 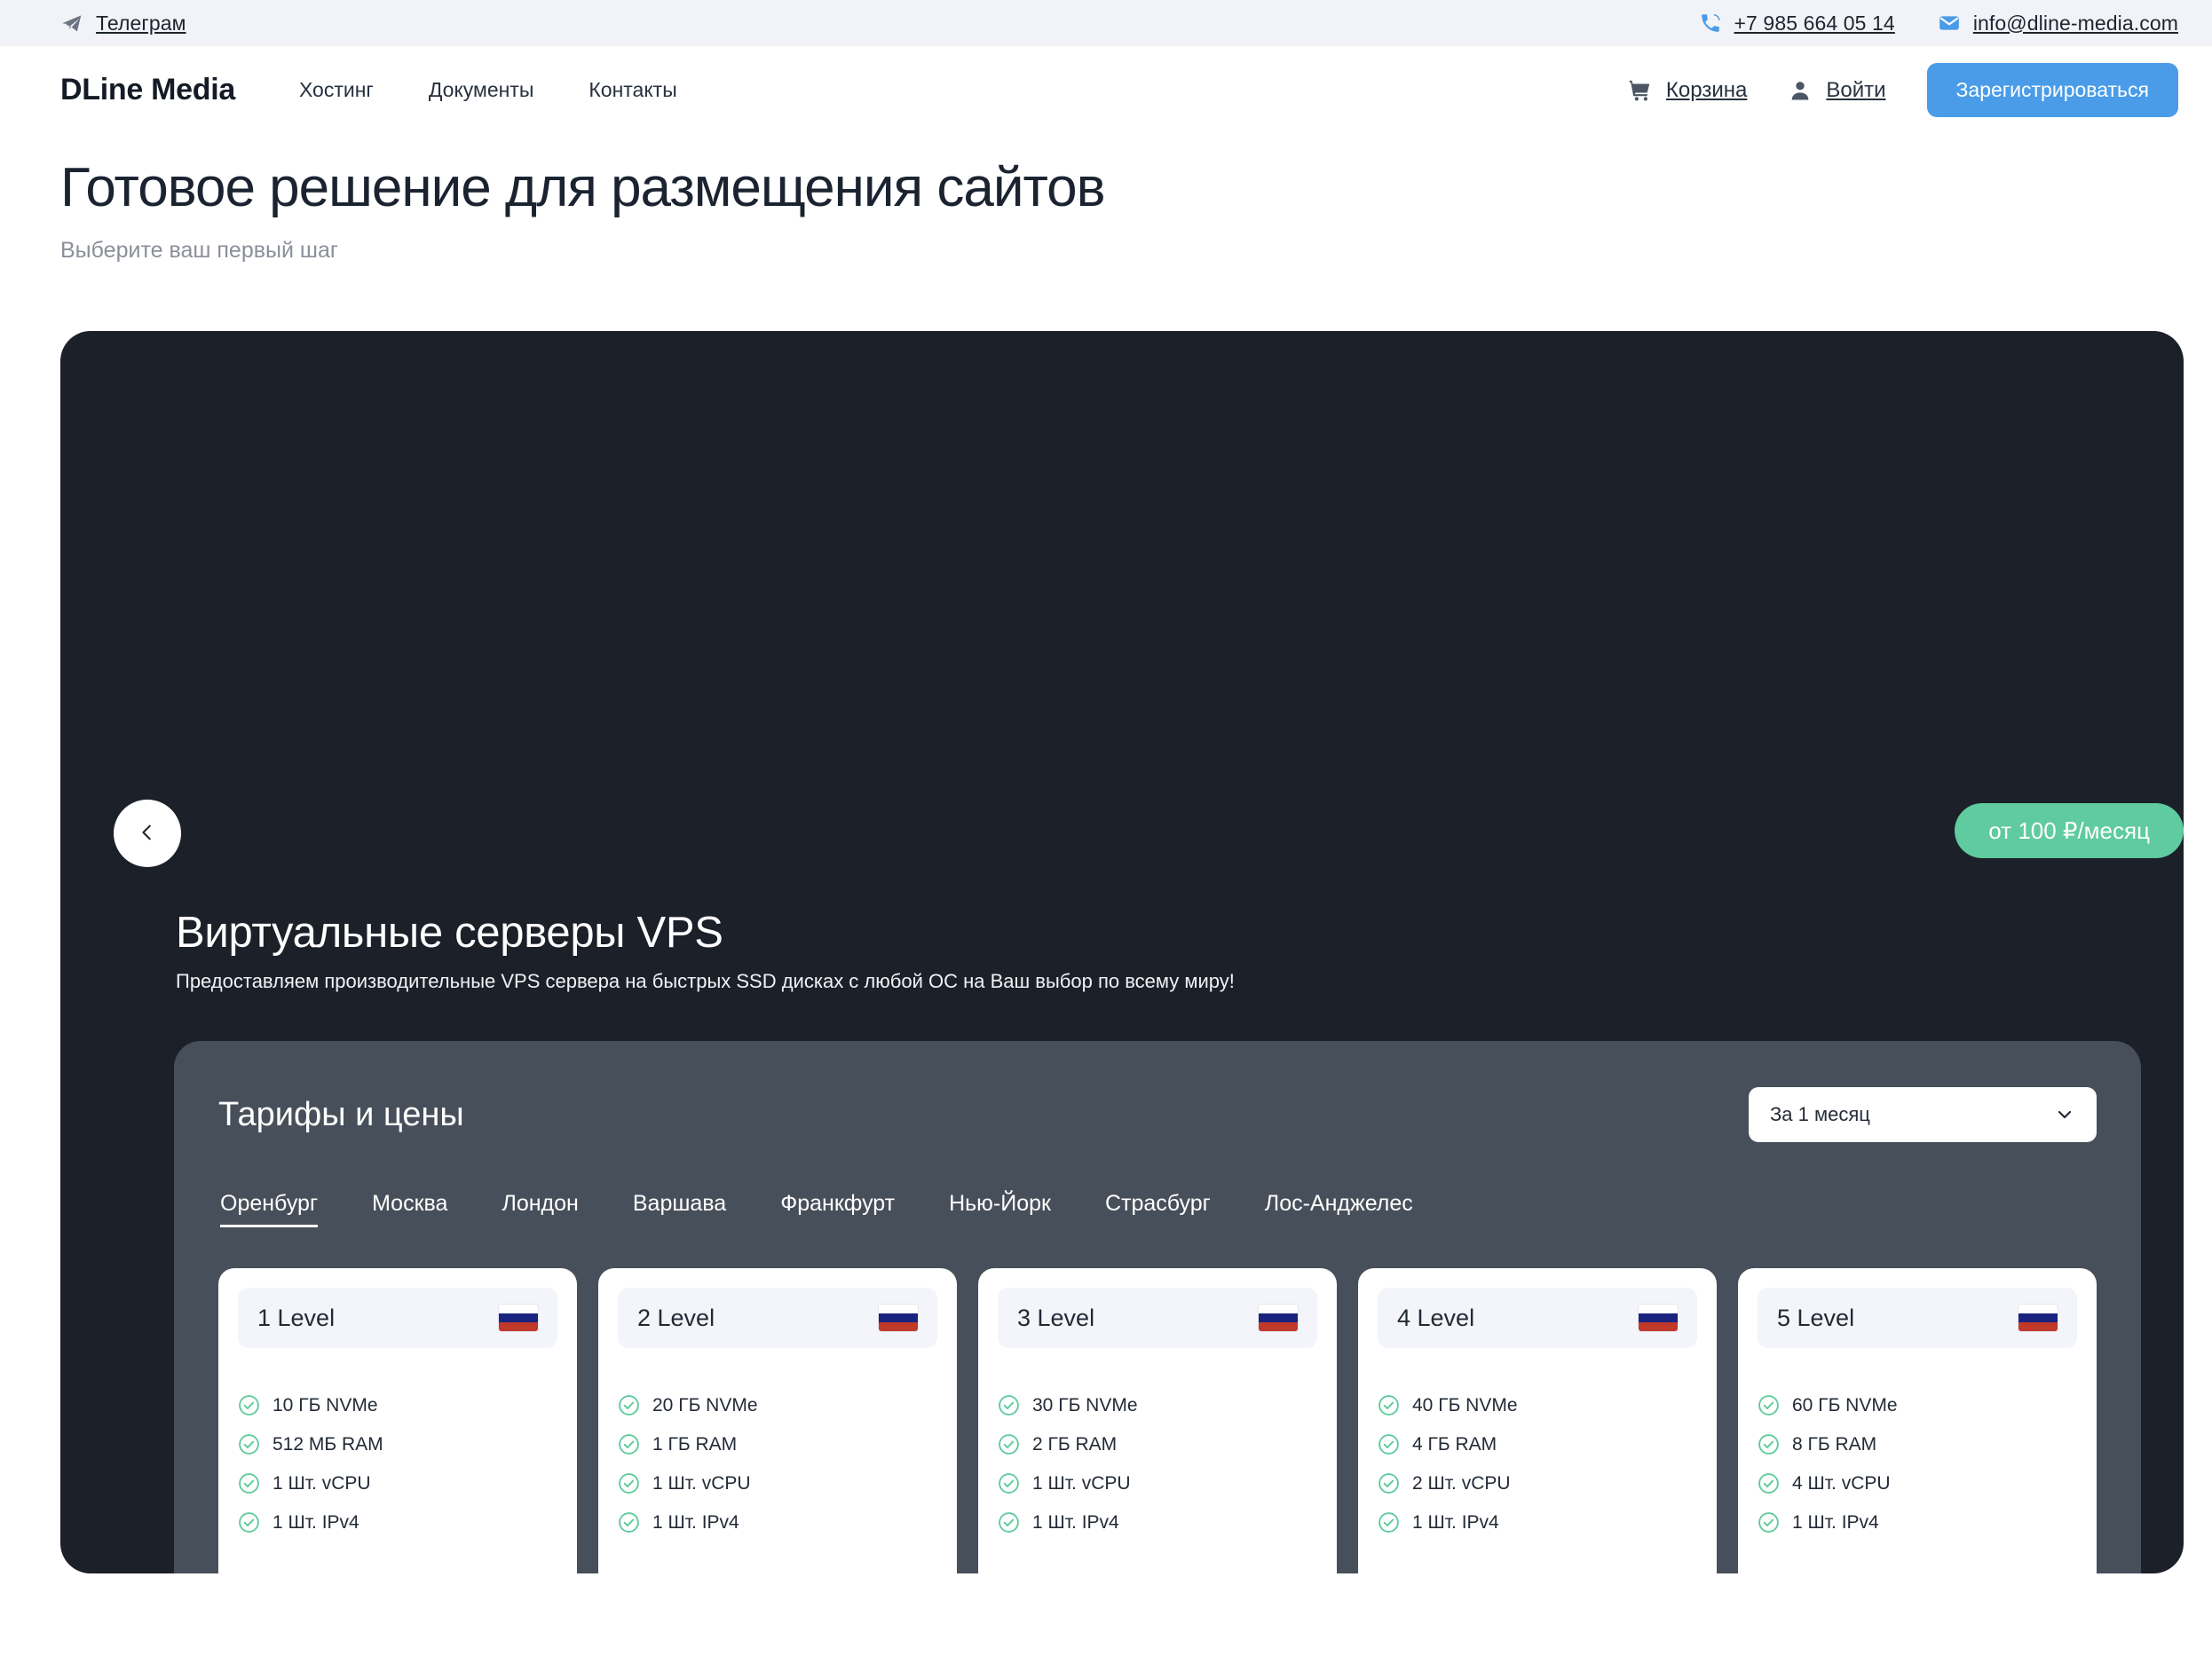 What do you see at coordinates (1834, 1444) in the screenshot?
I see `plan-spec-label: 8 ГБ RAM` at bounding box center [1834, 1444].